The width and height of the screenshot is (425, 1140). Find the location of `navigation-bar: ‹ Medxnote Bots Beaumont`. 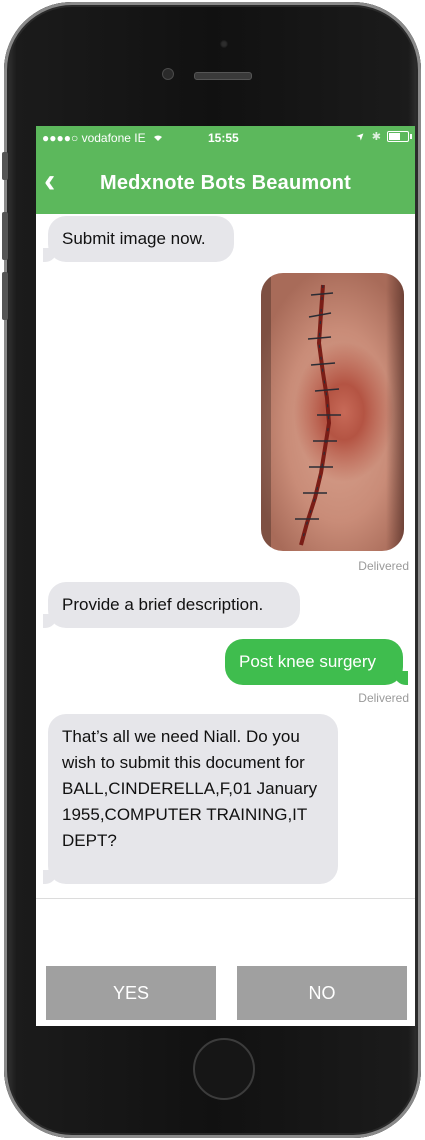

navigation-bar: ‹ Medxnote Bots Beaumont is located at coordinates (225, 182).